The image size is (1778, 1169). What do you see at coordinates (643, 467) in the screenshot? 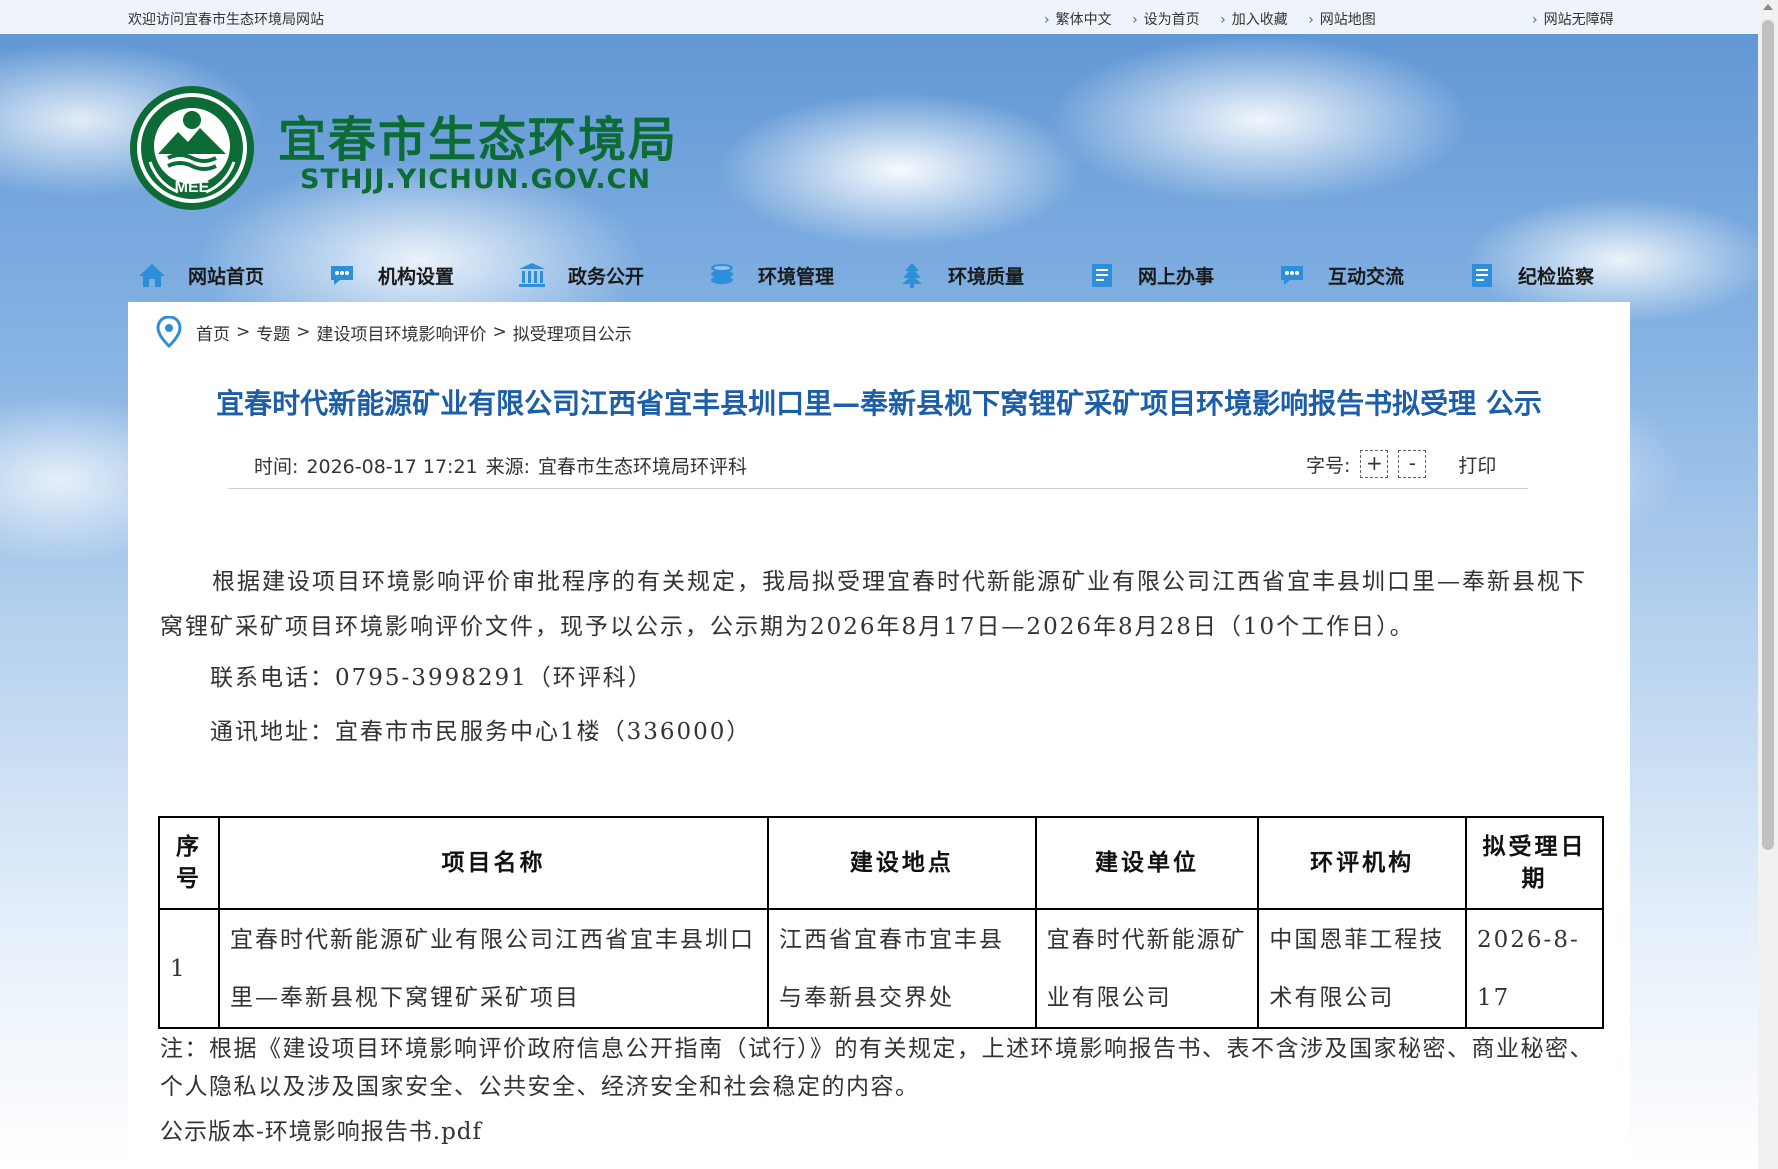
I see `source-value: 宜春市生态环境局环评科` at bounding box center [643, 467].